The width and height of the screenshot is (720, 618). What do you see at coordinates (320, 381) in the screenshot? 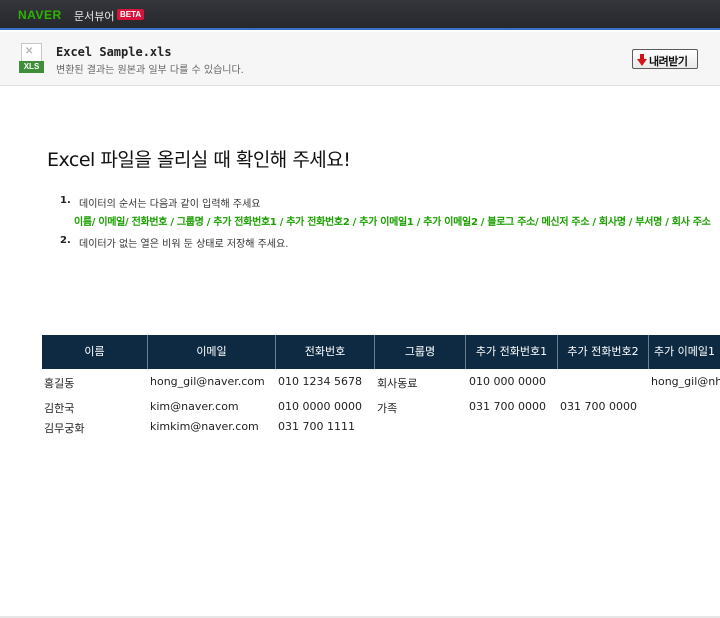
I see `table-cell: 010 1234 5678` at bounding box center [320, 381].